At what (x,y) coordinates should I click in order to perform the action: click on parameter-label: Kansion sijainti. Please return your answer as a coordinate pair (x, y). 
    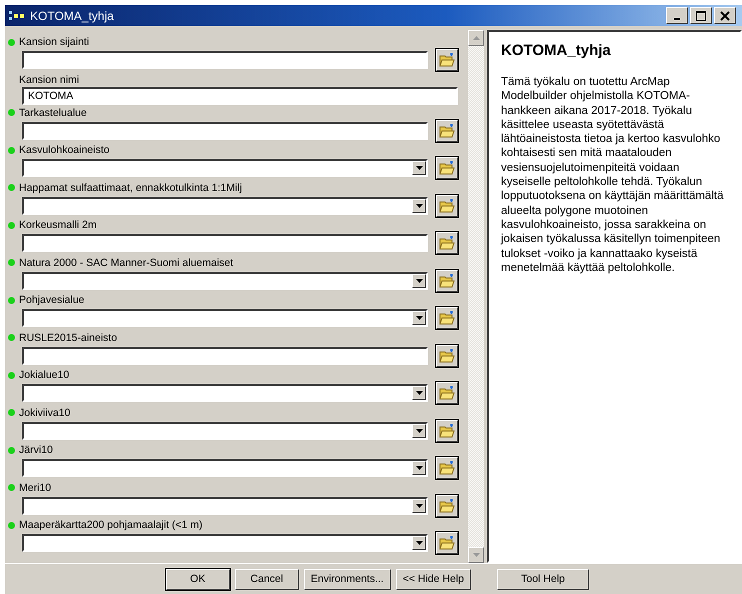
    Looking at the image, I should click on (54, 42).